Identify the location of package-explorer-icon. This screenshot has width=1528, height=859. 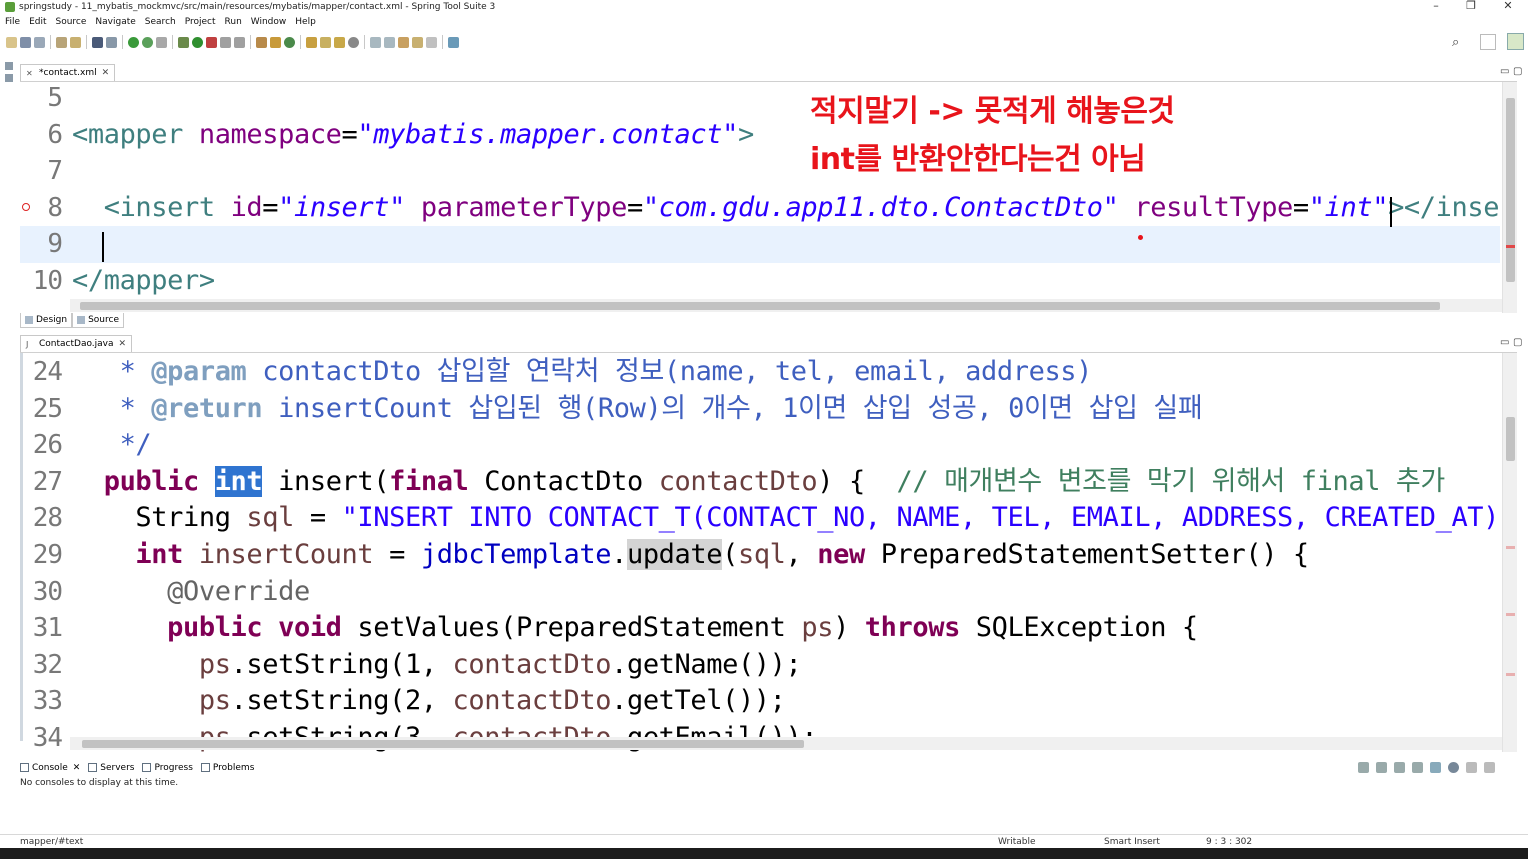
(9, 78).